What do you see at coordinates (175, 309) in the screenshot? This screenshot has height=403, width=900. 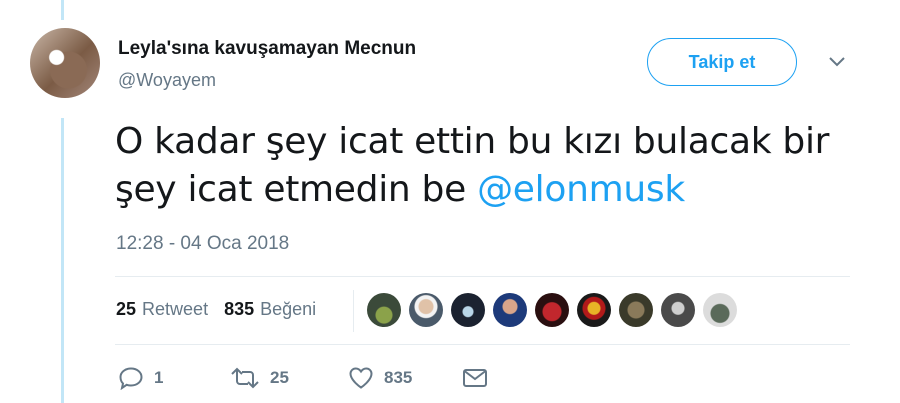 I see `retweet-stat-label: Retweet` at bounding box center [175, 309].